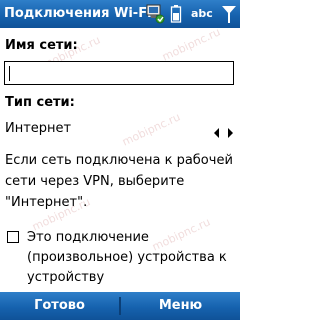  Describe the element at coordinates (224, 133) in the screenshot. I see `network-type-spinner` at that location.